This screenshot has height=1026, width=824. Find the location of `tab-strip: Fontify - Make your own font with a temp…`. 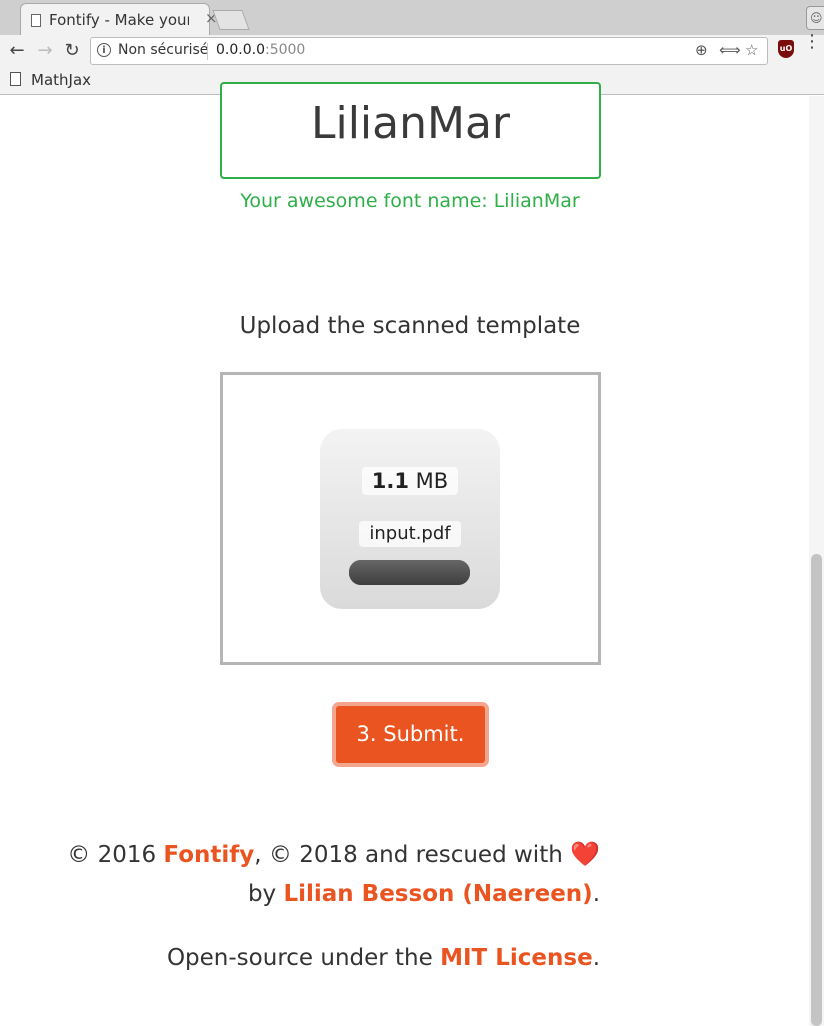

tab-strip: Fontify - Make your own font with a temp… is located at coordinates (412, 17).